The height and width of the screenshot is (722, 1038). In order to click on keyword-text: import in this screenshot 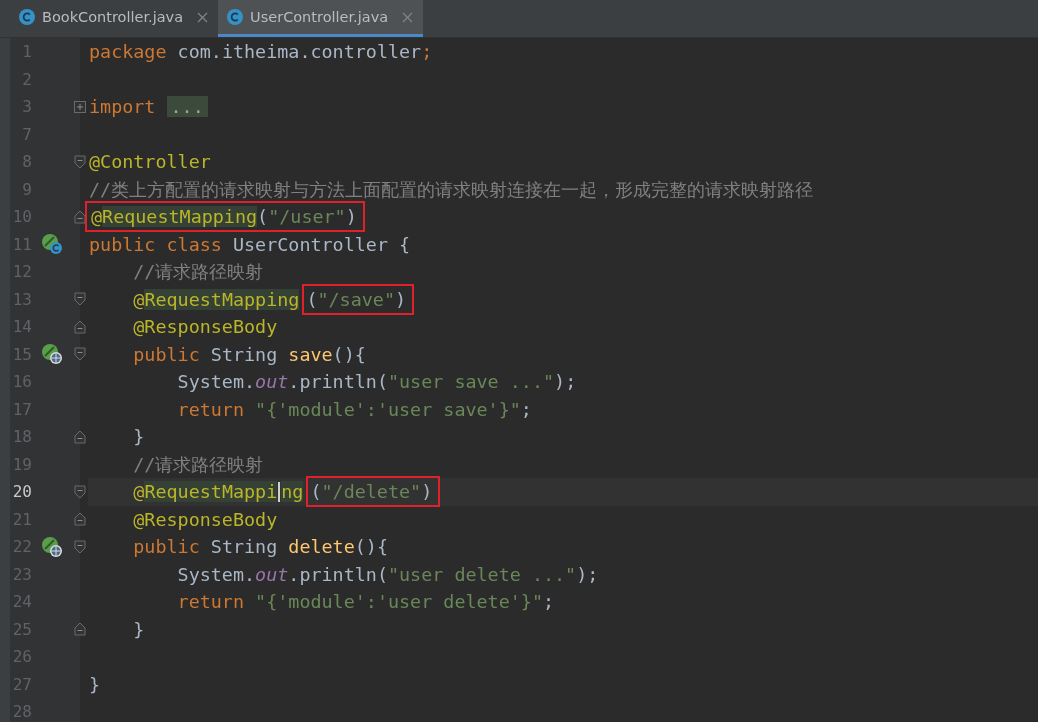, I will do `click(123, 107)`.